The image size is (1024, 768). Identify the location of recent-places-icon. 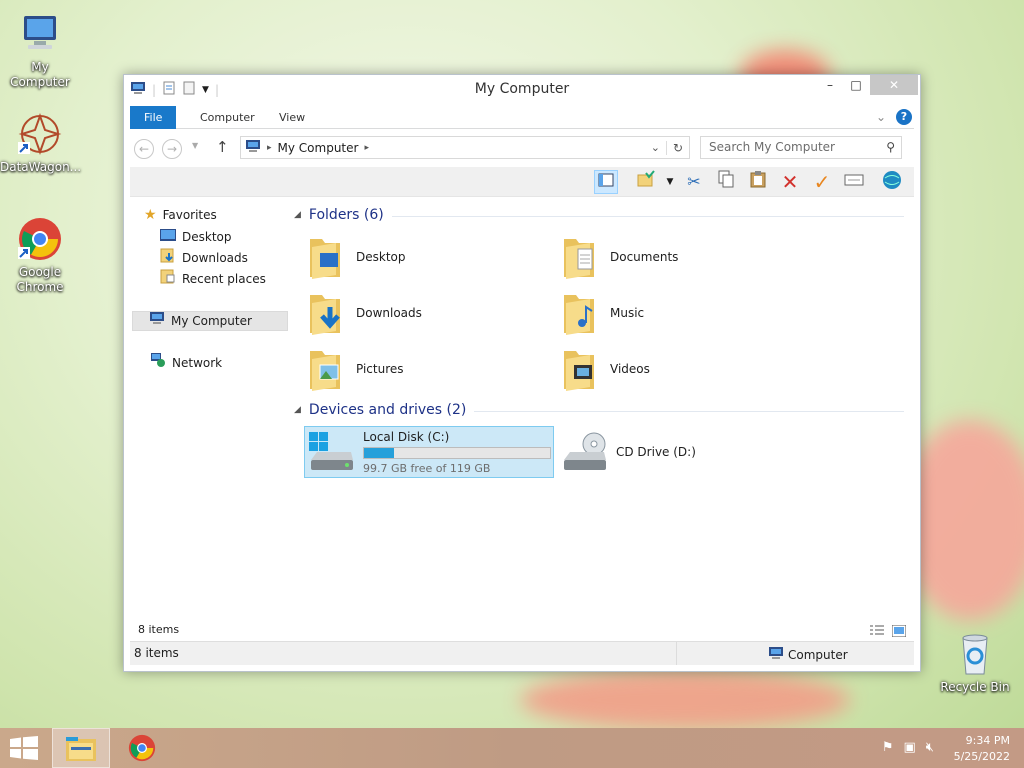
(168, 279).